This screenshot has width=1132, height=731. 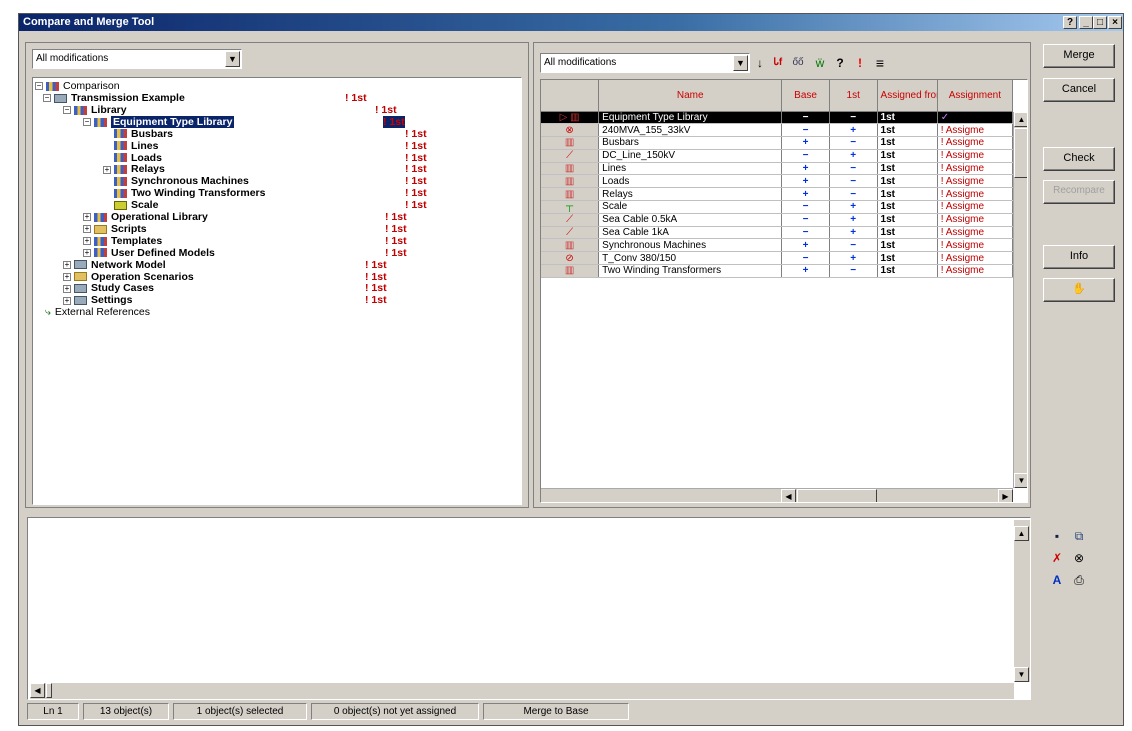 I want to click on help-title-button: ?, so click(x=1070, y=22).